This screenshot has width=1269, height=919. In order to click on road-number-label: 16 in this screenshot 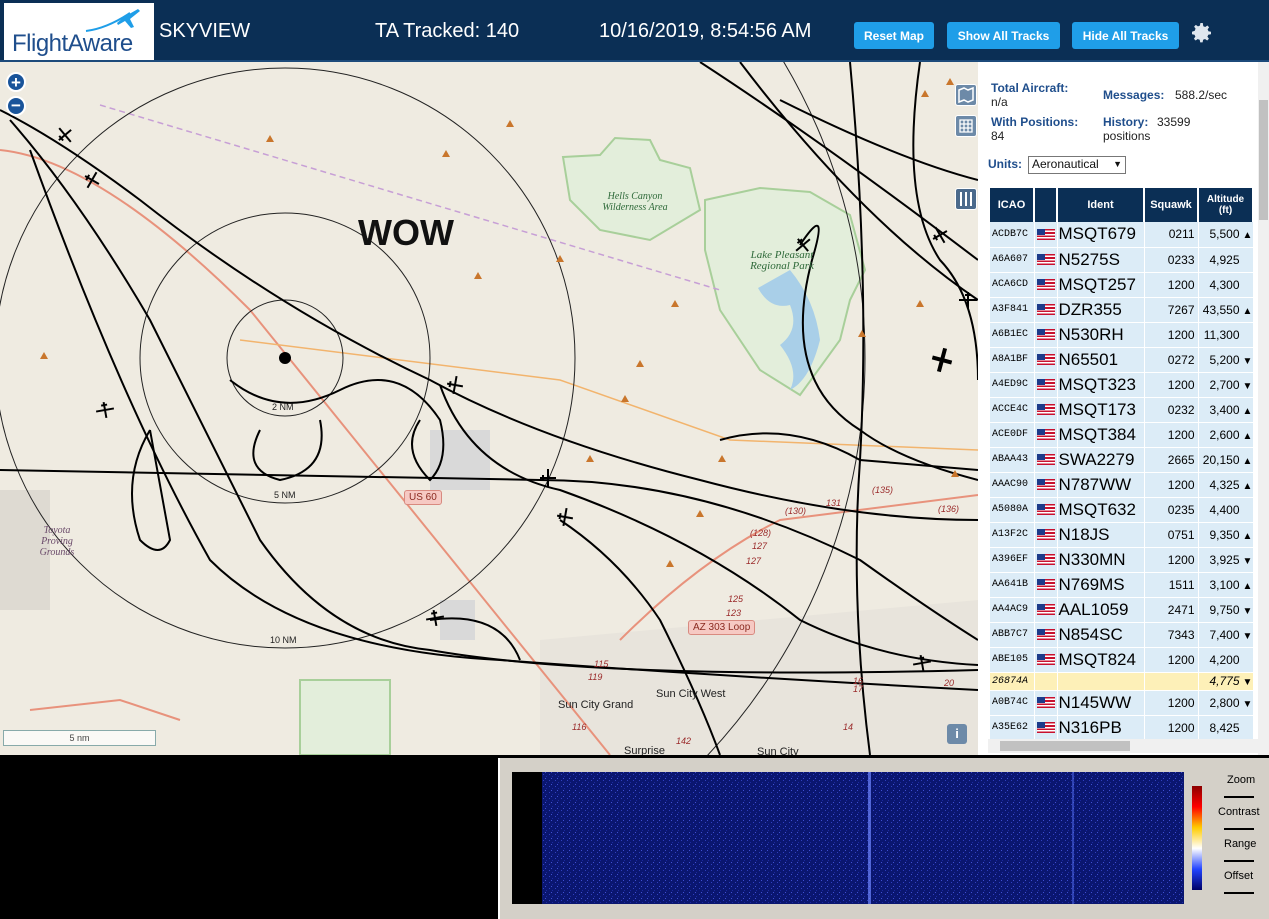, I will do `click(858, 681)`.